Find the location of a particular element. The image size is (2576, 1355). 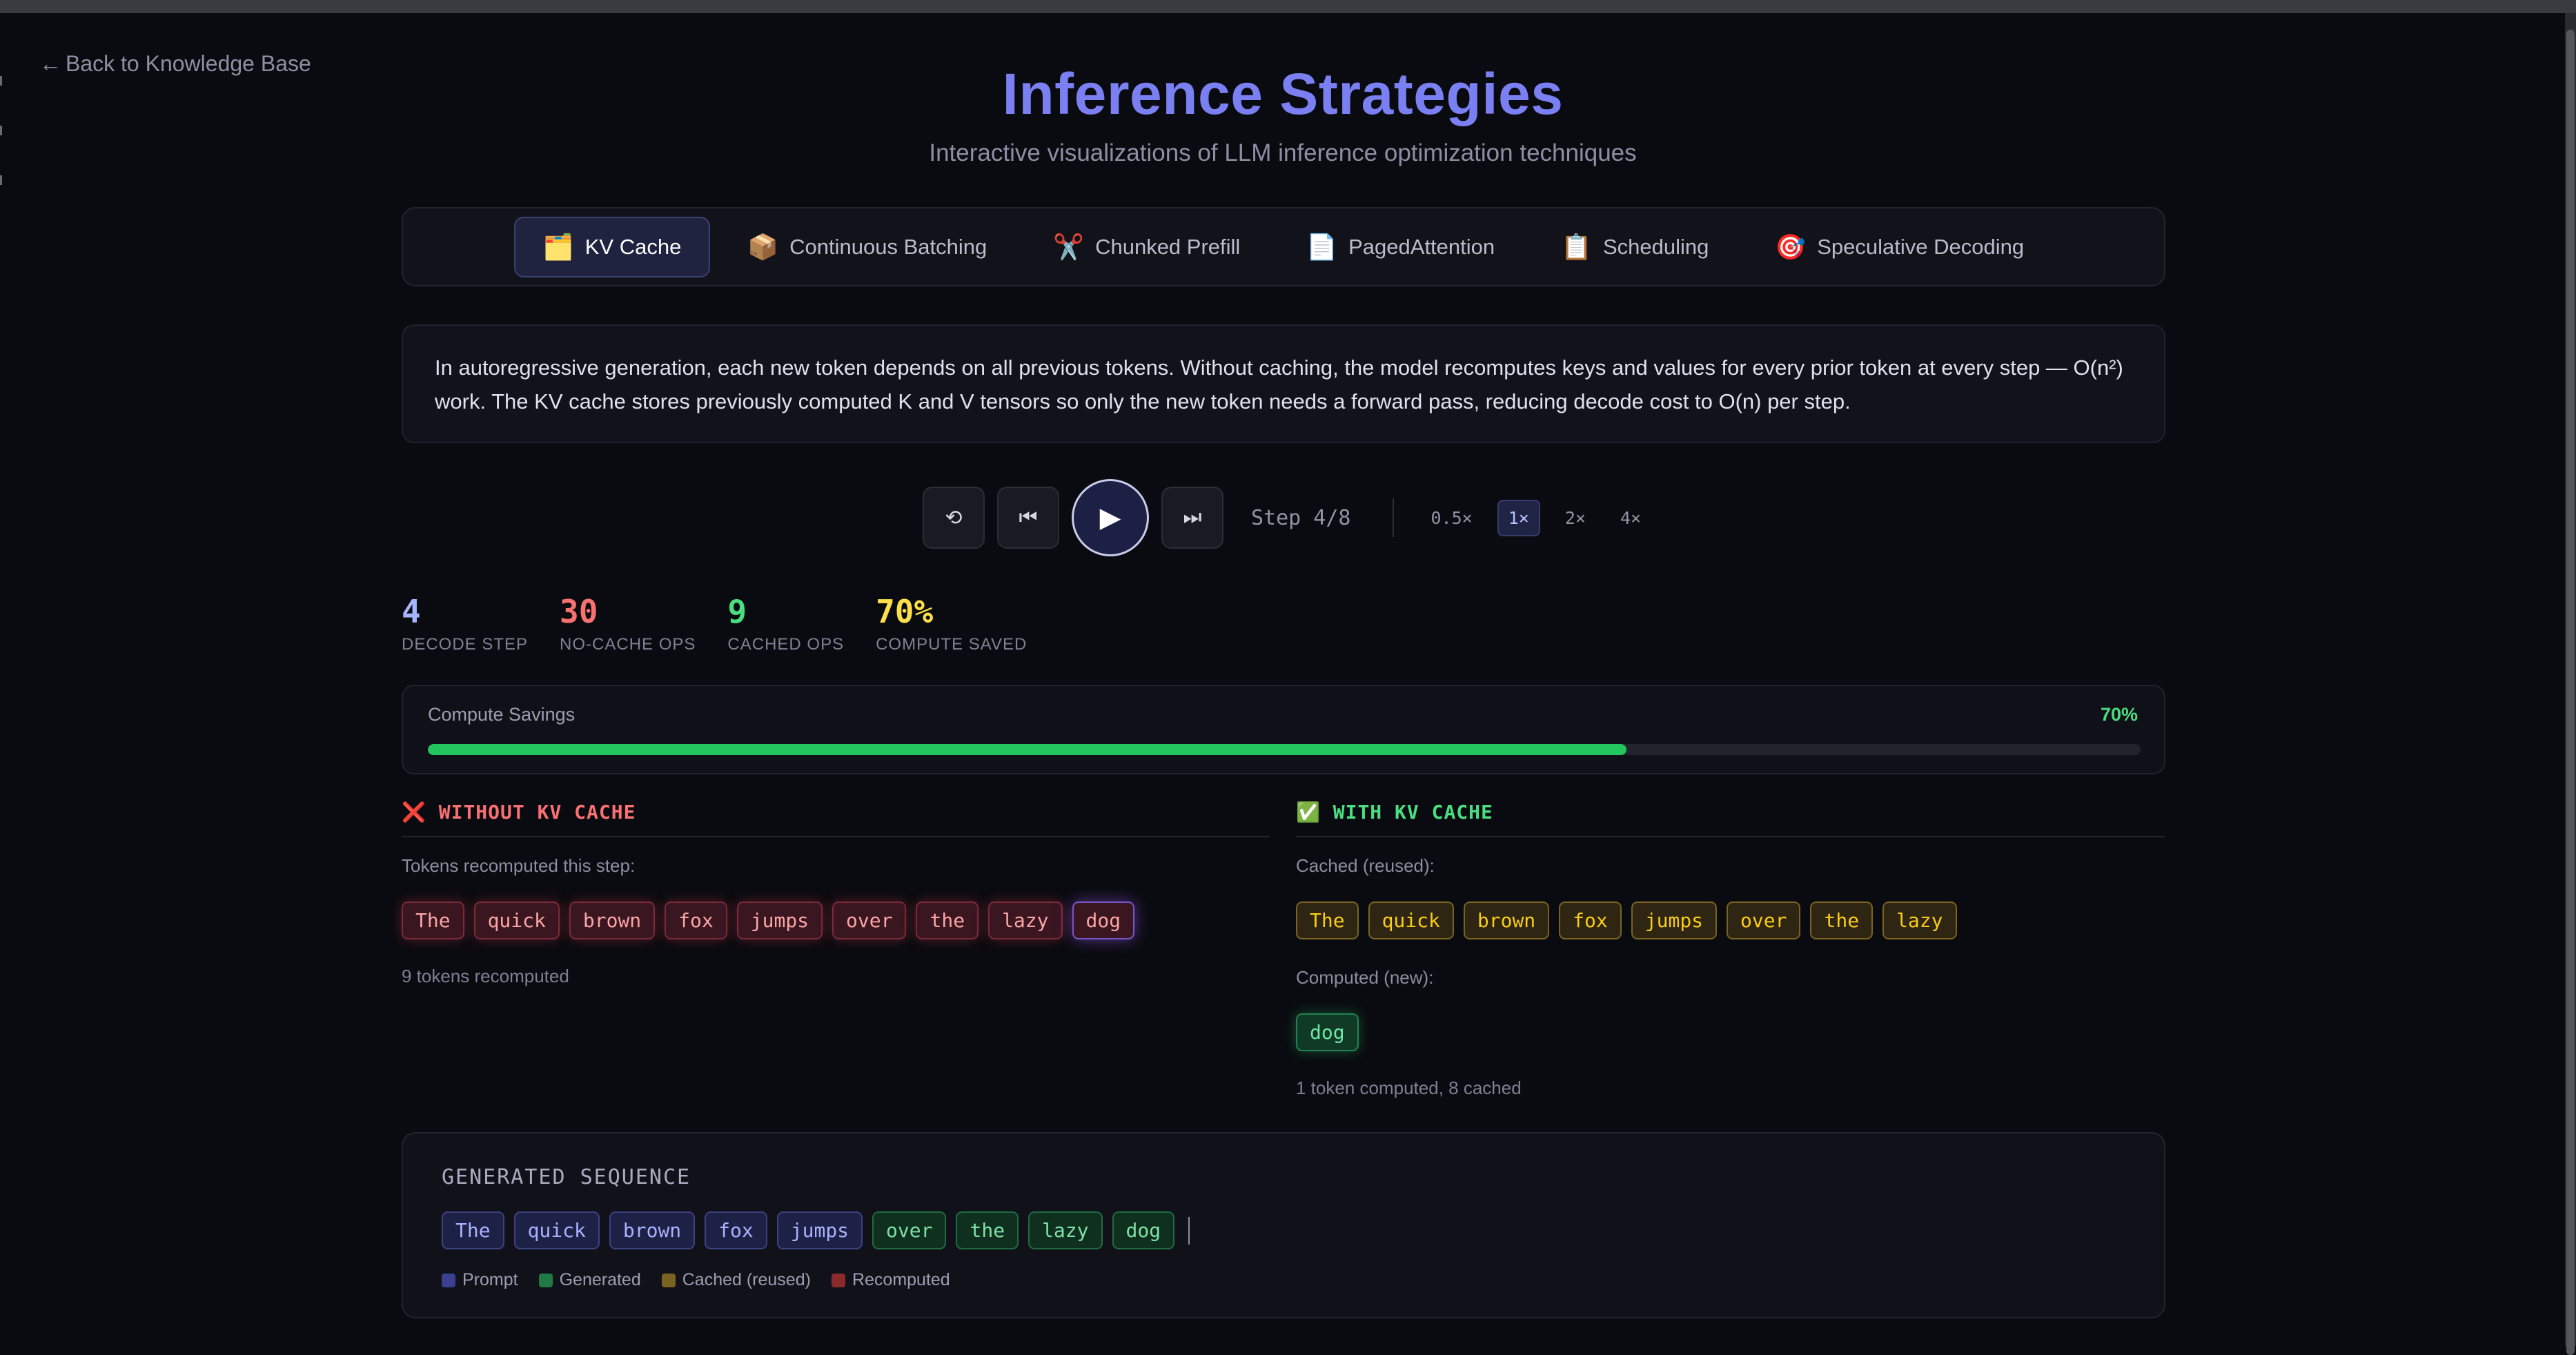

skip-forward-icon: ⏭ is located at coordinates (1192, 517).